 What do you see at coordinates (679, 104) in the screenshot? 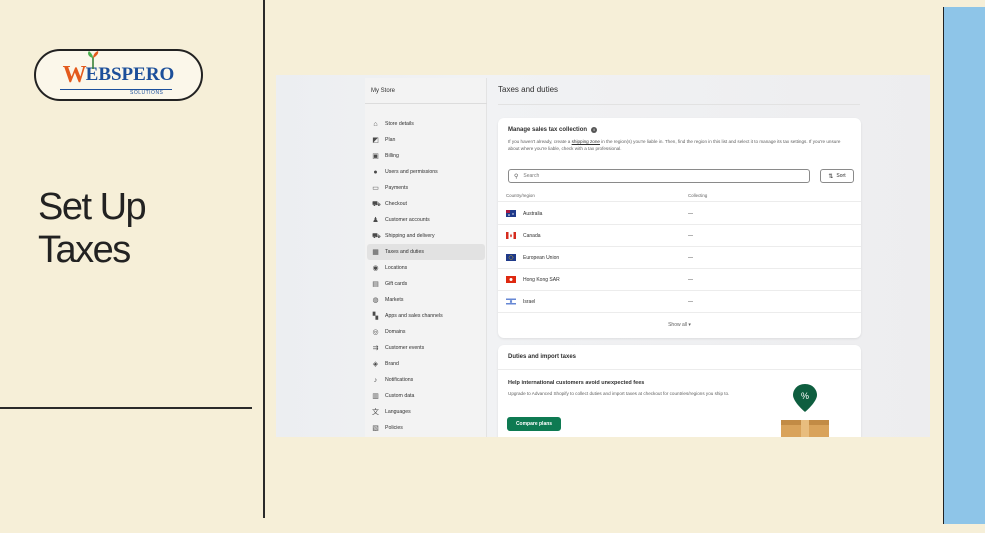
I see `title-divider` at bounding box center [679, 104].